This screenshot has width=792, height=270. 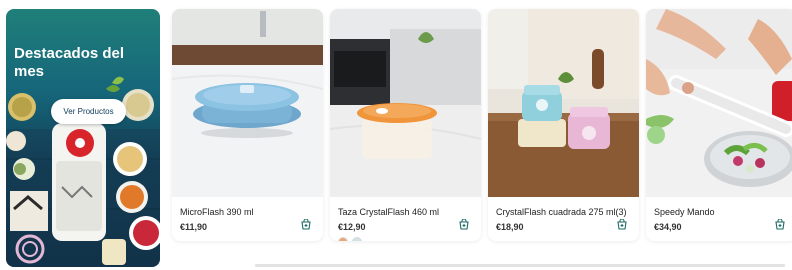 What do you see at coordinates (510, 227) in the screenshot?
I see `product-price: €18,90` at bounding box center [510, 227].